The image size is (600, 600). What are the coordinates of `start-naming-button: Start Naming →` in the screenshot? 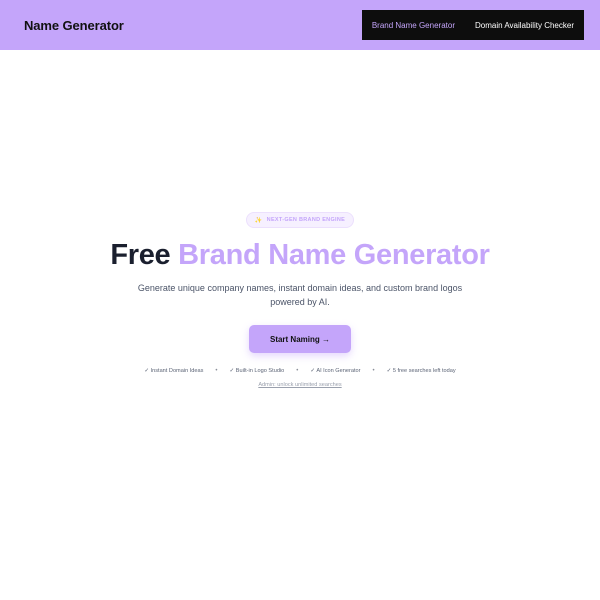 It's located at (300, 339).